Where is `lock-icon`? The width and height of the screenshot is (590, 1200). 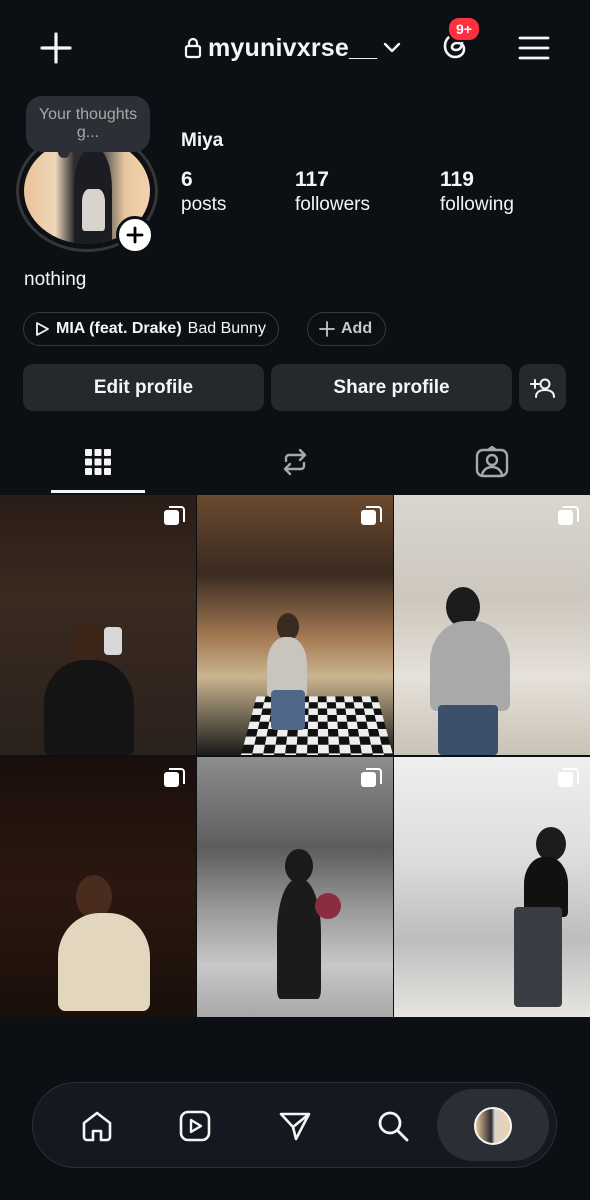 lock-icon is located at coordinates (193, 48).